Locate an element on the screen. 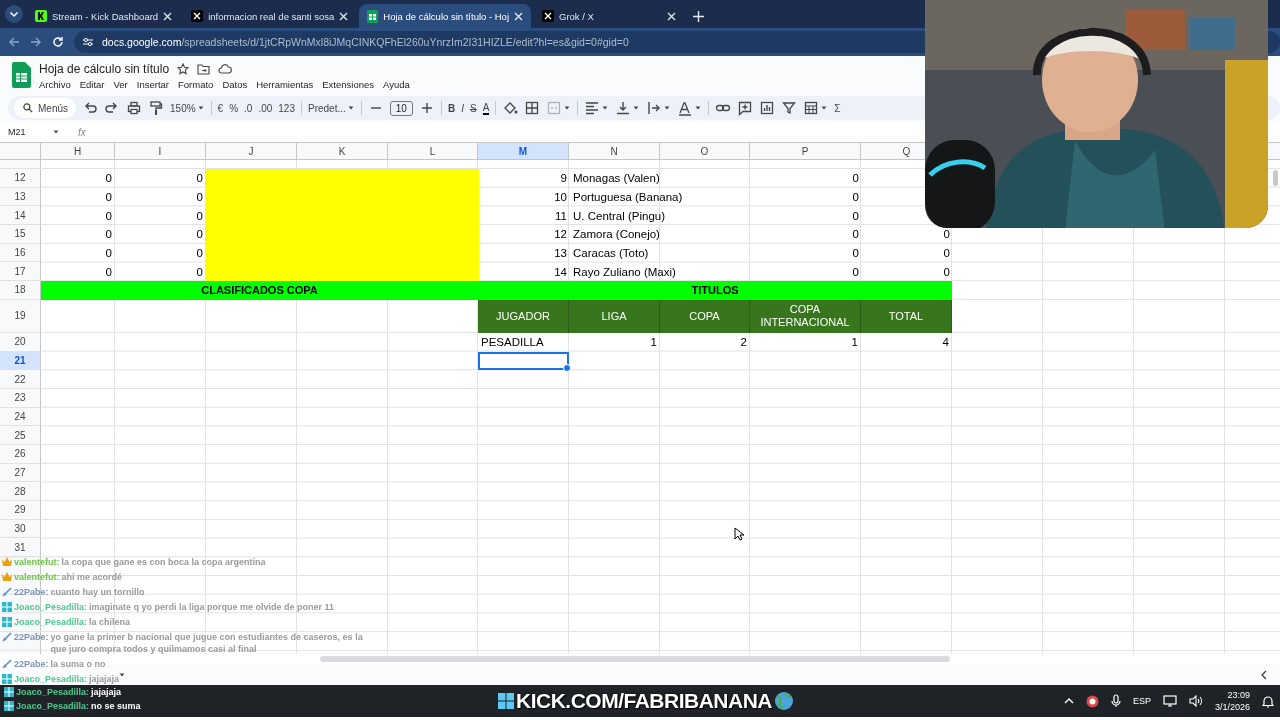 The height and width of the screenshot is (720, 1280). menu-item: Extensiones is located at coordinates (348, 84).